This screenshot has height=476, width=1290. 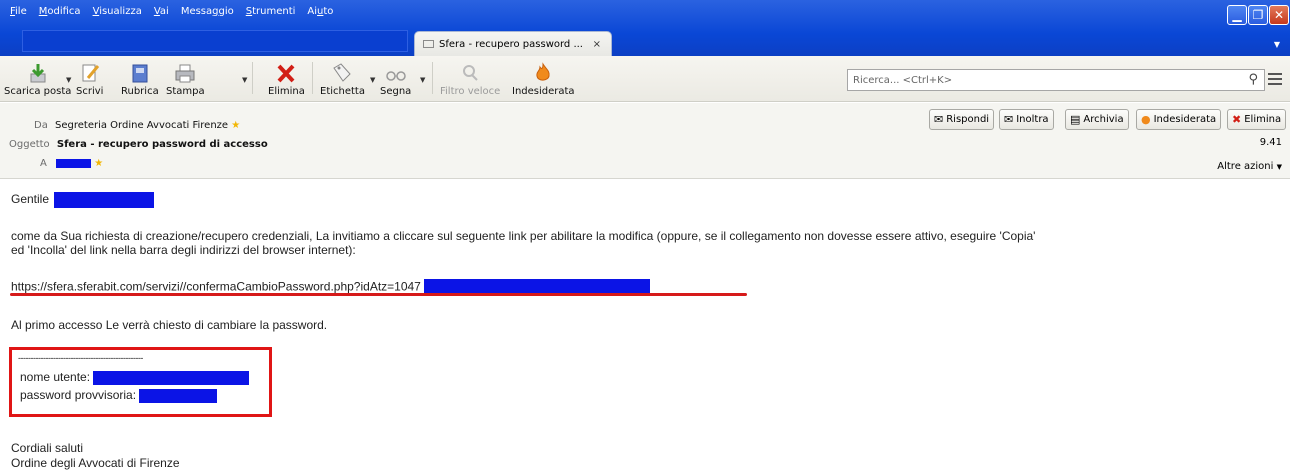 What do you see at coordinates (90, 91) in the screenshot?
I see `write-label: Scrivi` at bounding box center [90, 91].